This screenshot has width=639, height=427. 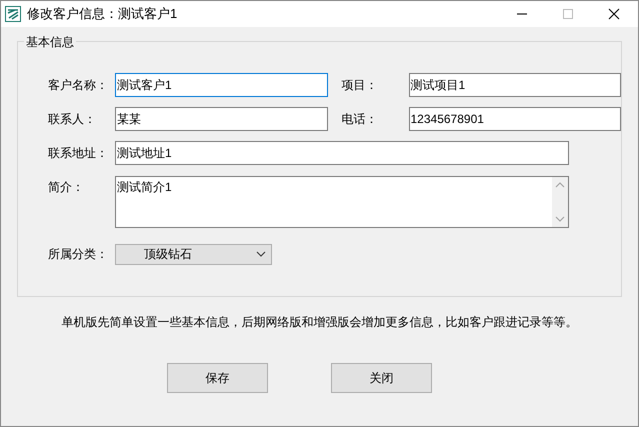 What do you see at coordinates (66, 187) in the screenshot?
I see `field-label: 简介：` at bounding box center [66, 187].